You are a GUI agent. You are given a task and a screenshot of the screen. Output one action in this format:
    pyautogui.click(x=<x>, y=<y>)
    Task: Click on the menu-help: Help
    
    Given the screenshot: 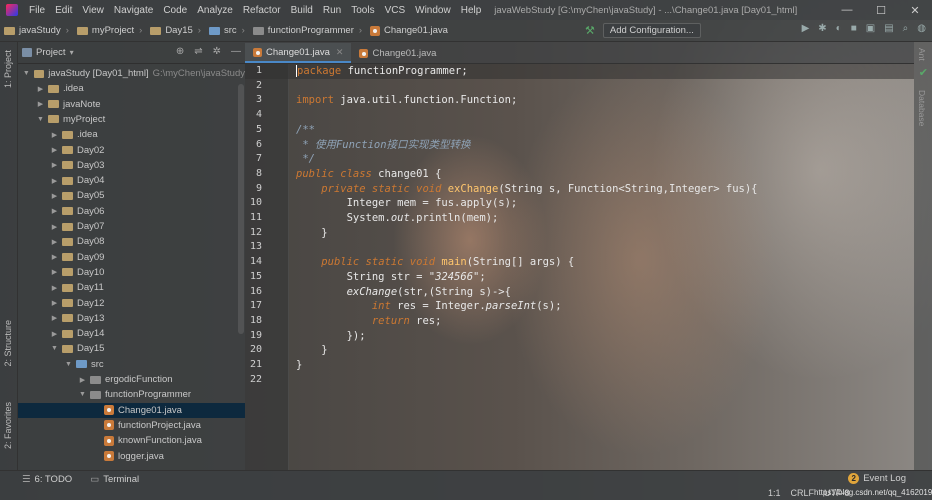 What is the action you would take?
    pyautogui.click(x=471, y=10)
    